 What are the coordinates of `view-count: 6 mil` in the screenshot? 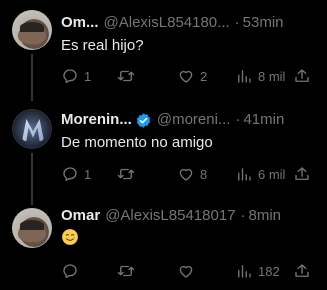 It's located at (272, 174).